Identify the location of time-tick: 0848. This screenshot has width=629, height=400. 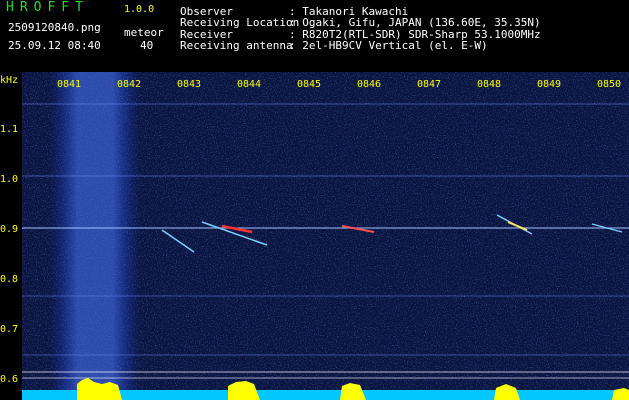
(489, 84).